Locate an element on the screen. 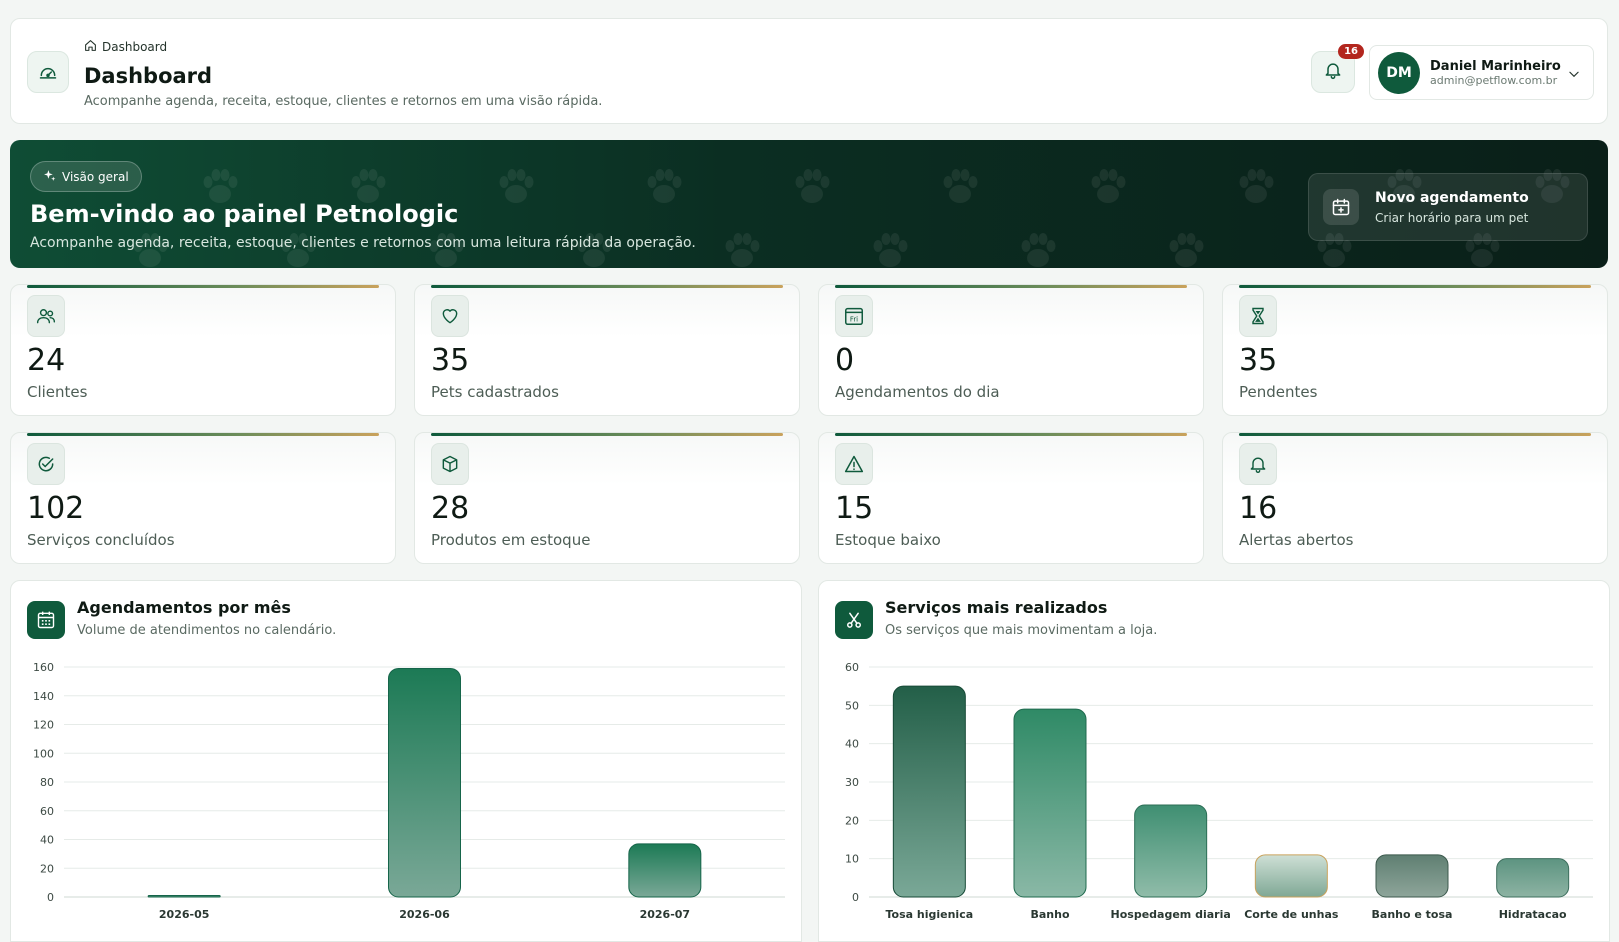  x-tick-label: Banho is located at coordinates (1049, 914).